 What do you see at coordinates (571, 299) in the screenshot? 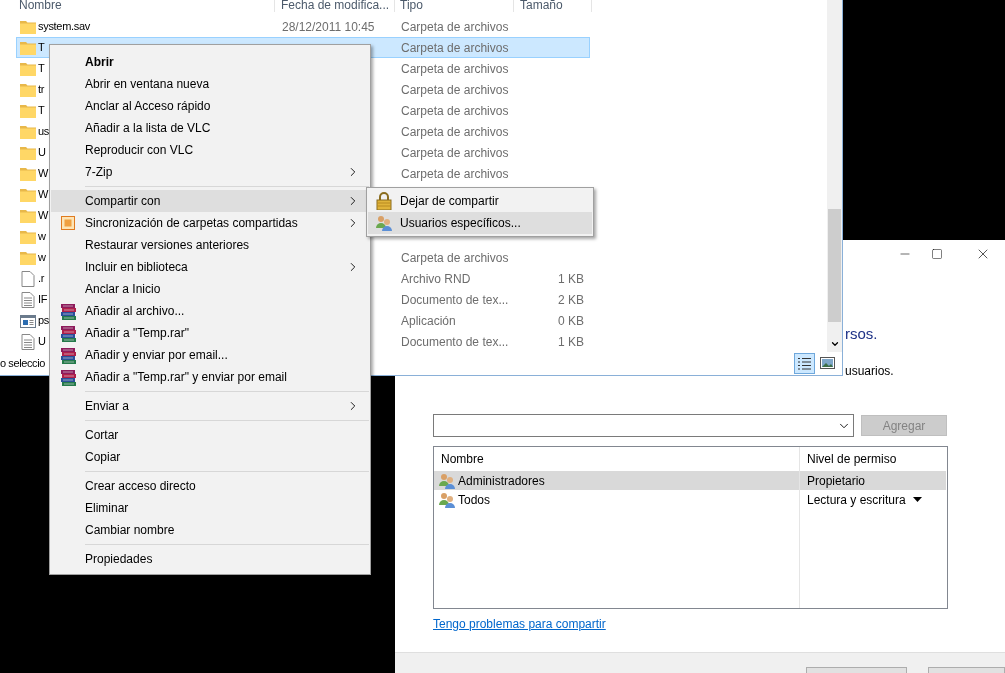
I see `file-size: 2 KB` at bounding box center [571, 299].